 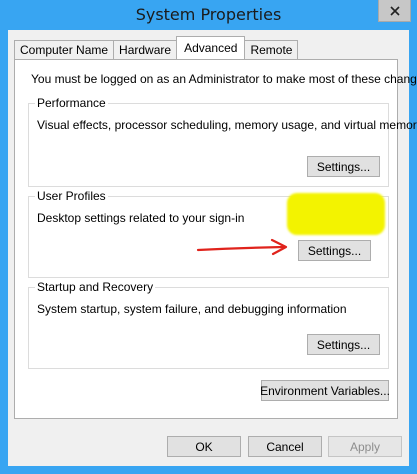 I want to click on user-profiles-description: Desktop settings related to your sign-in, so click(x=141, y=218).